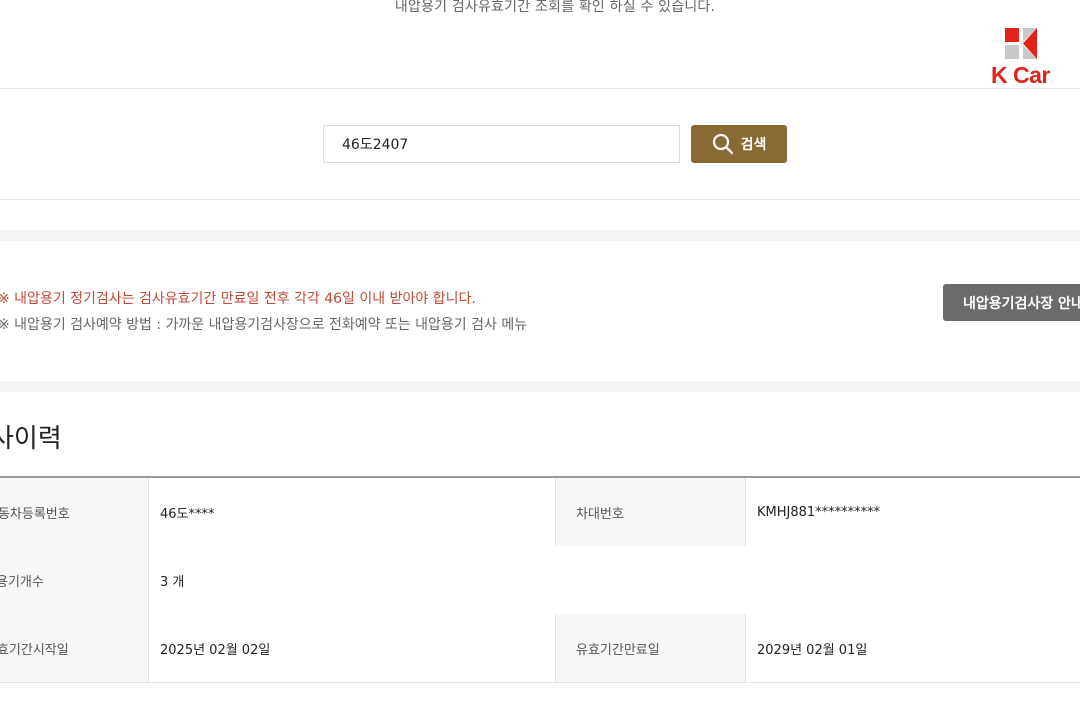 Image resolution: width=1080 pixels, height=720 pixels. I want to click on page-description: 내압용기 검사유효기간 조회를 확인 하실 수 있습니다., so click(555, 7).